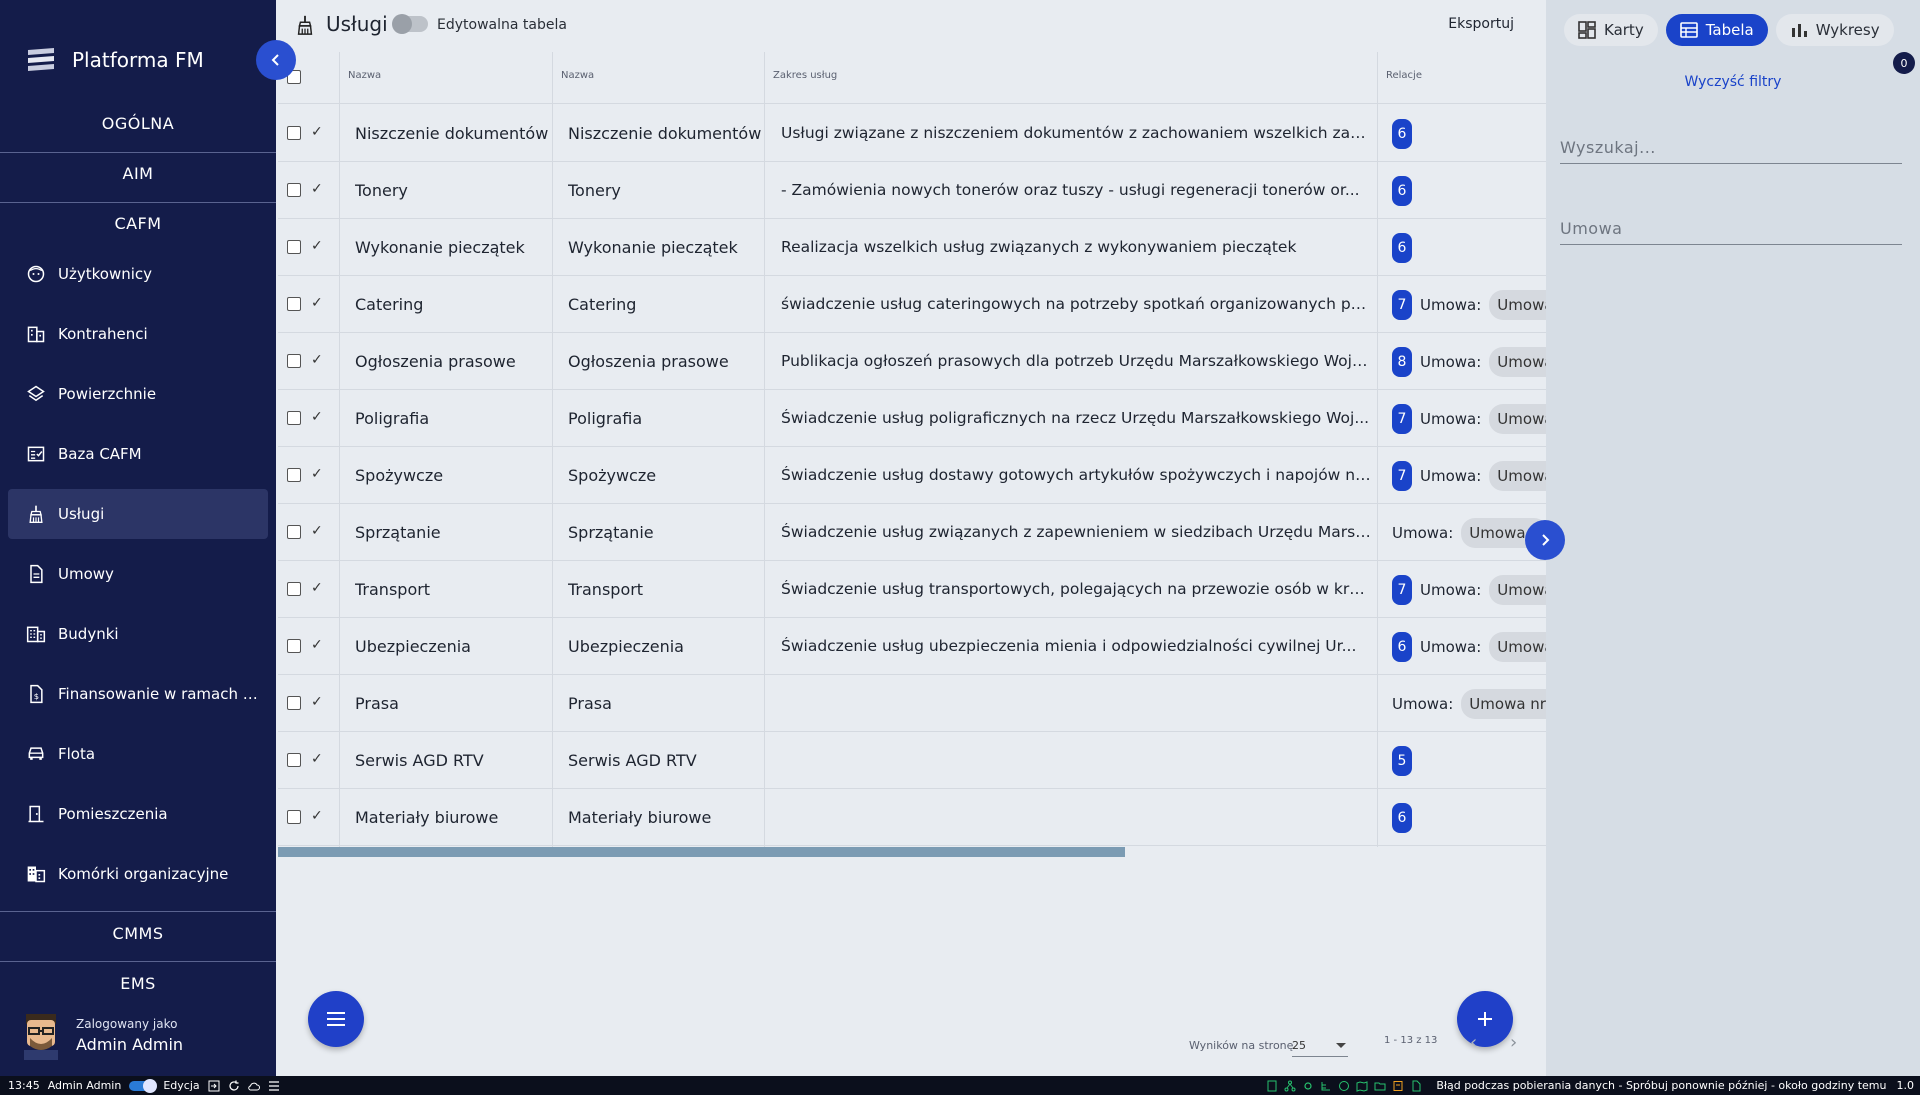 The image size is (1920, 1095). Describe the element at coordinates (143, 1085) in the screenshot. I see `edit-mode-toggle` at that location.